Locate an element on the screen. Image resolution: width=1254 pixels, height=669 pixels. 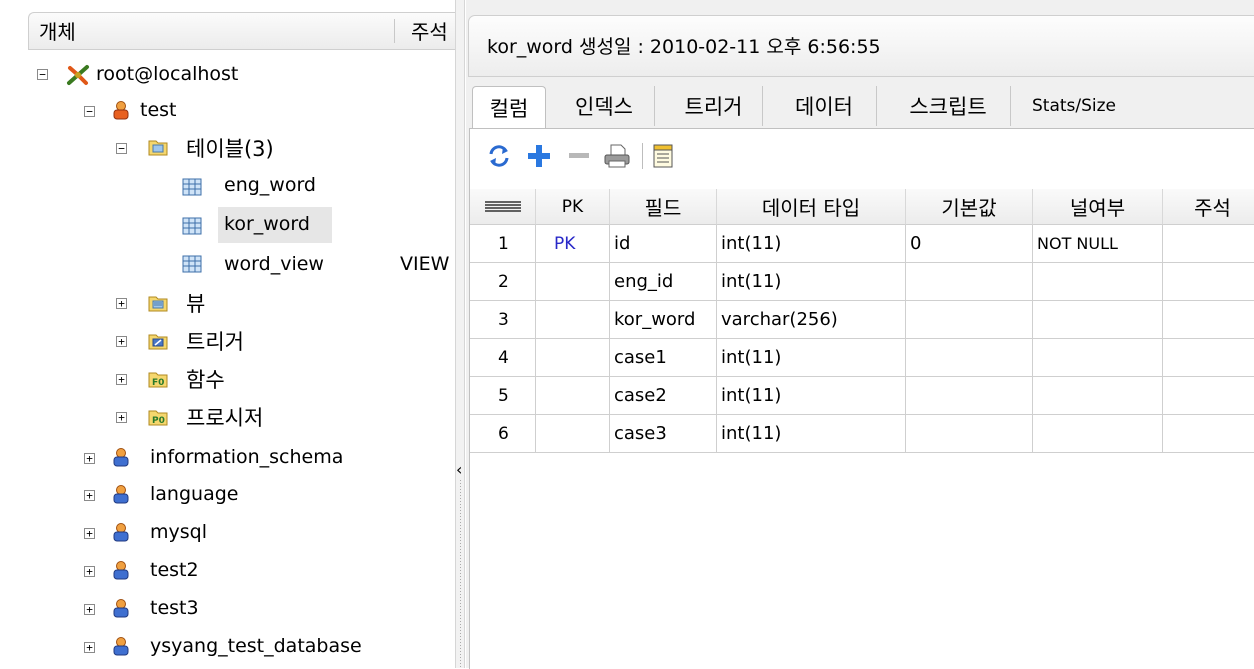
column-header-default-value: 기본값 is located at coordinates (969, 207).